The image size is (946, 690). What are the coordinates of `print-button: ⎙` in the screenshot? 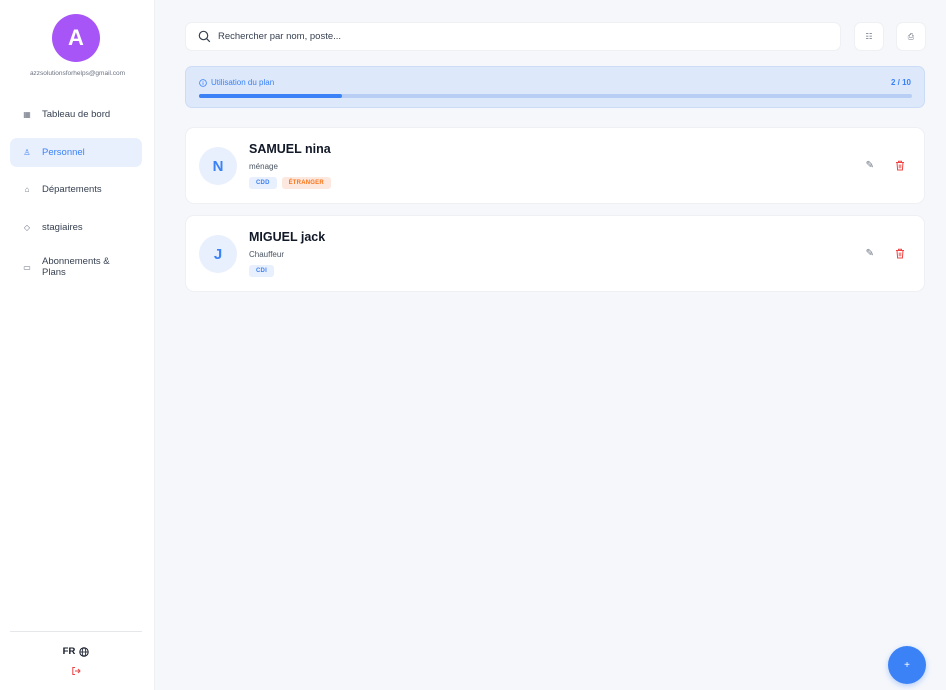 It's located at (911, 36).